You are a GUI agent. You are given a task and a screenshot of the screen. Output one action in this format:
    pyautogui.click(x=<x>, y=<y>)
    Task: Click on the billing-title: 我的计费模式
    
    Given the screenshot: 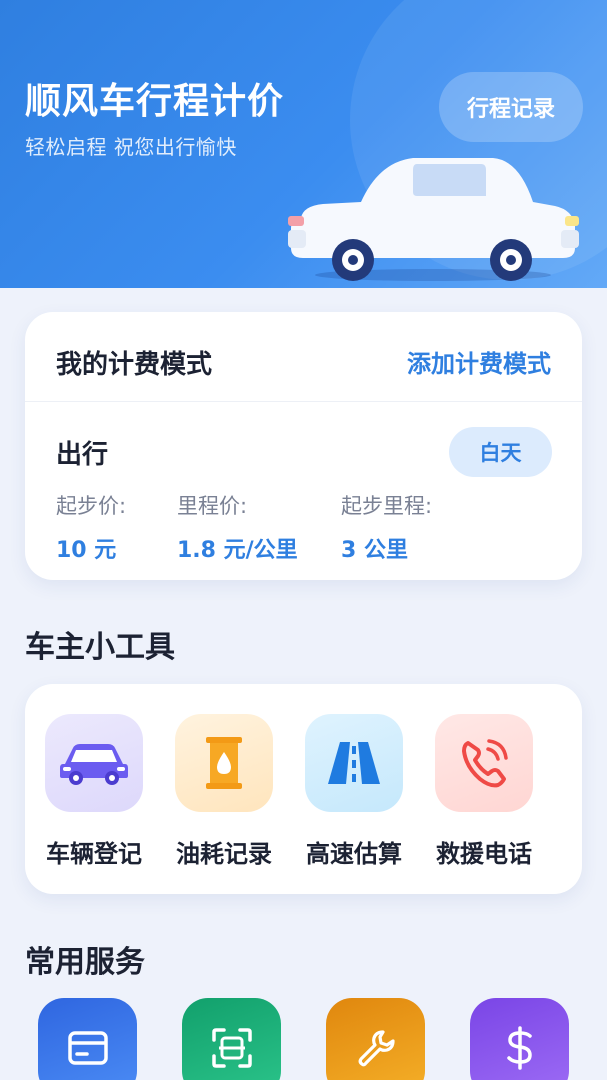 What is the action you would take?
    pyautogui.click(x=134, y=365)
    